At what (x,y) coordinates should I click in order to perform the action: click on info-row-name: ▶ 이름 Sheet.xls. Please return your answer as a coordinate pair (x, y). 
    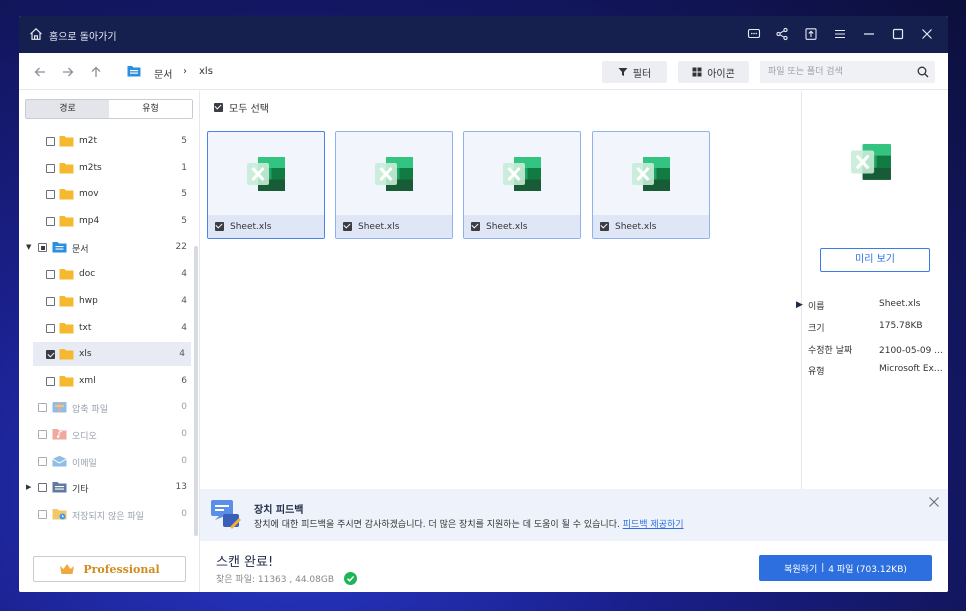
    Looking at the image, I should click on (872, 307).